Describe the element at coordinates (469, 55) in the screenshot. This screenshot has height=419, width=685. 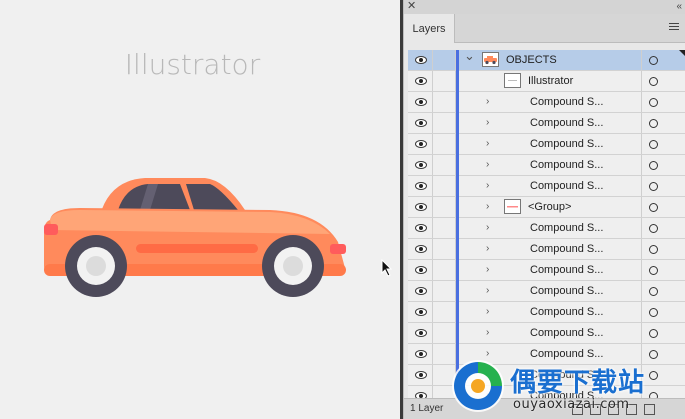
I see `chevron-down-icon: ⌄` at that location.